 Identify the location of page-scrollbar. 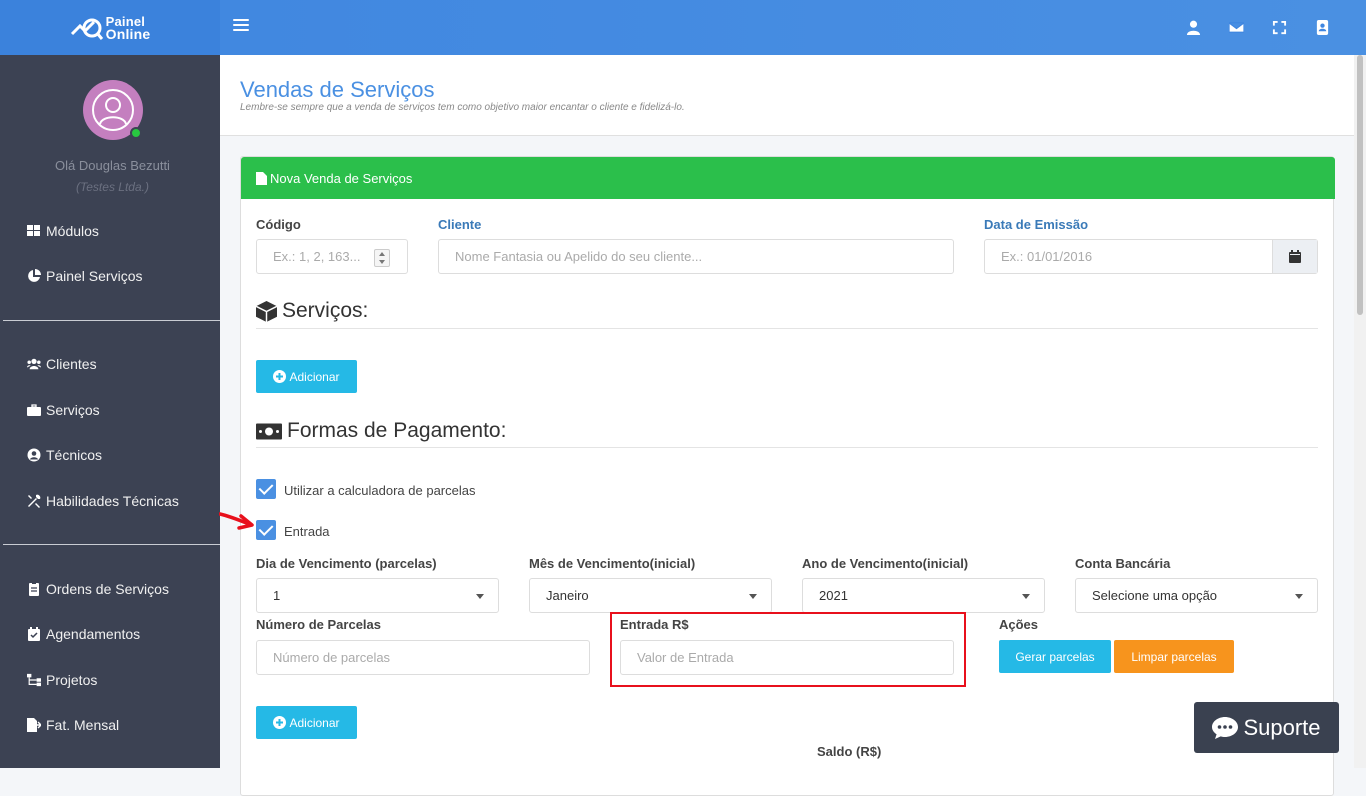
(1360, 411).